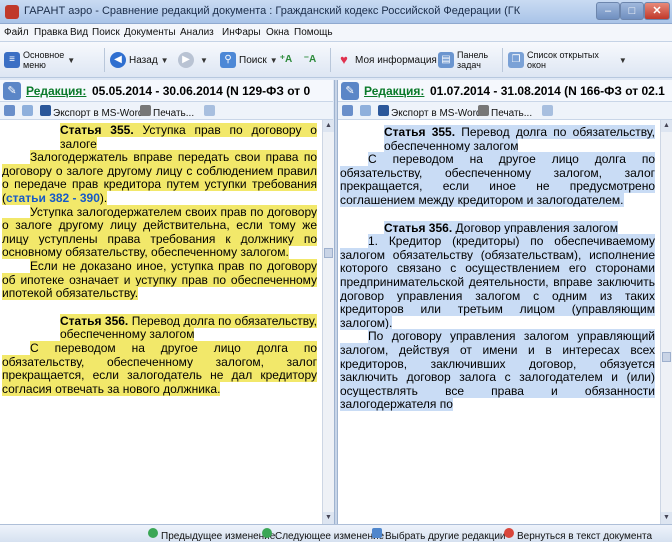 This screenshot has height=542, width=672. I want to click on right-article-356-heading: Статья 356. Договор управления залогом, so click(501, 227).